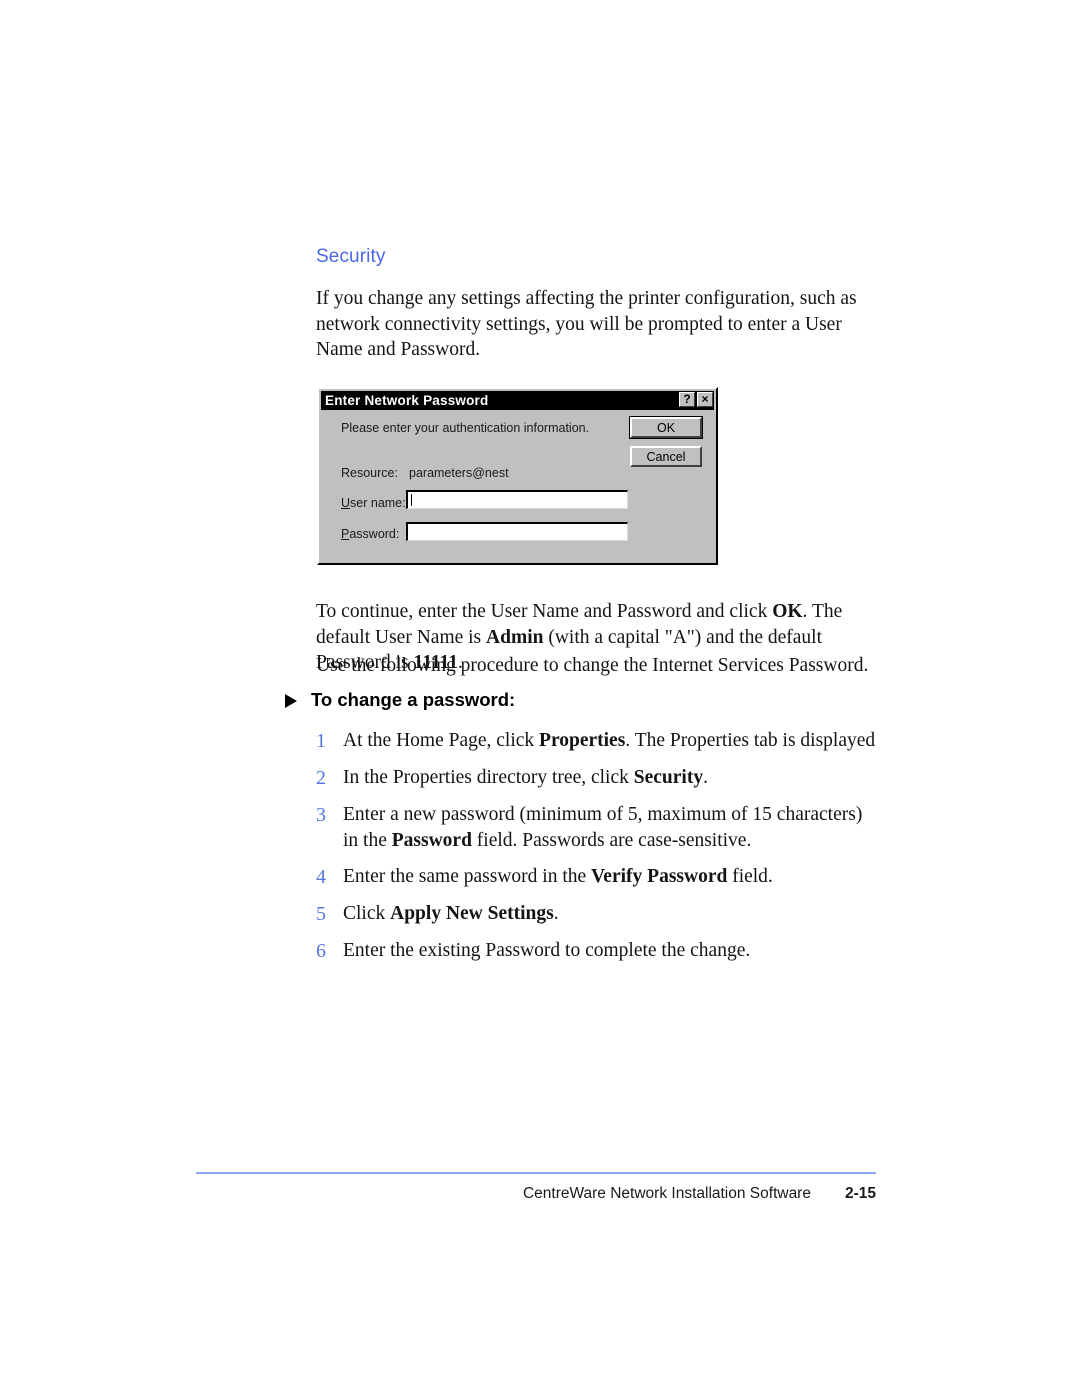 This screenshot has height=1397, width=1080. I want to click on step-number: 6, so click(321, 951).